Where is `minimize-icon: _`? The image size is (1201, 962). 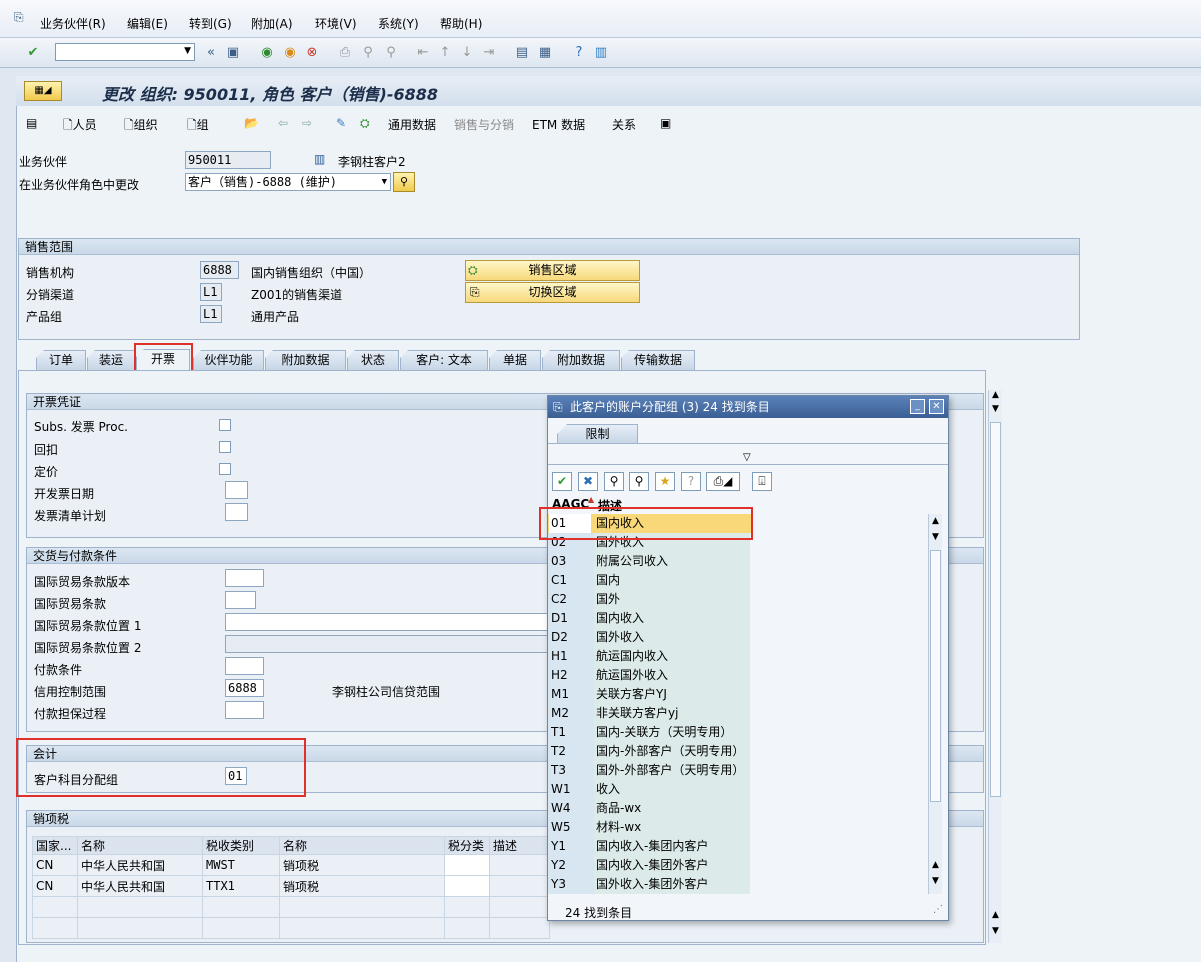
minimize-icon: _ is located at coordinates (917, 406).